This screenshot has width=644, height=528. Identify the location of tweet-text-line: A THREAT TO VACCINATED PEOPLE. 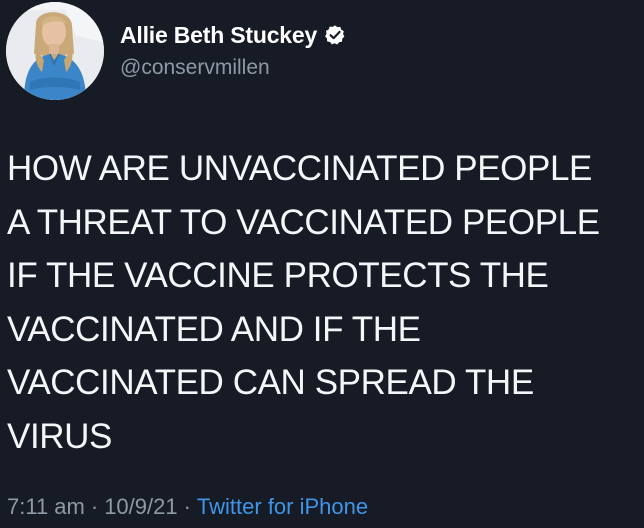
(303, 222).